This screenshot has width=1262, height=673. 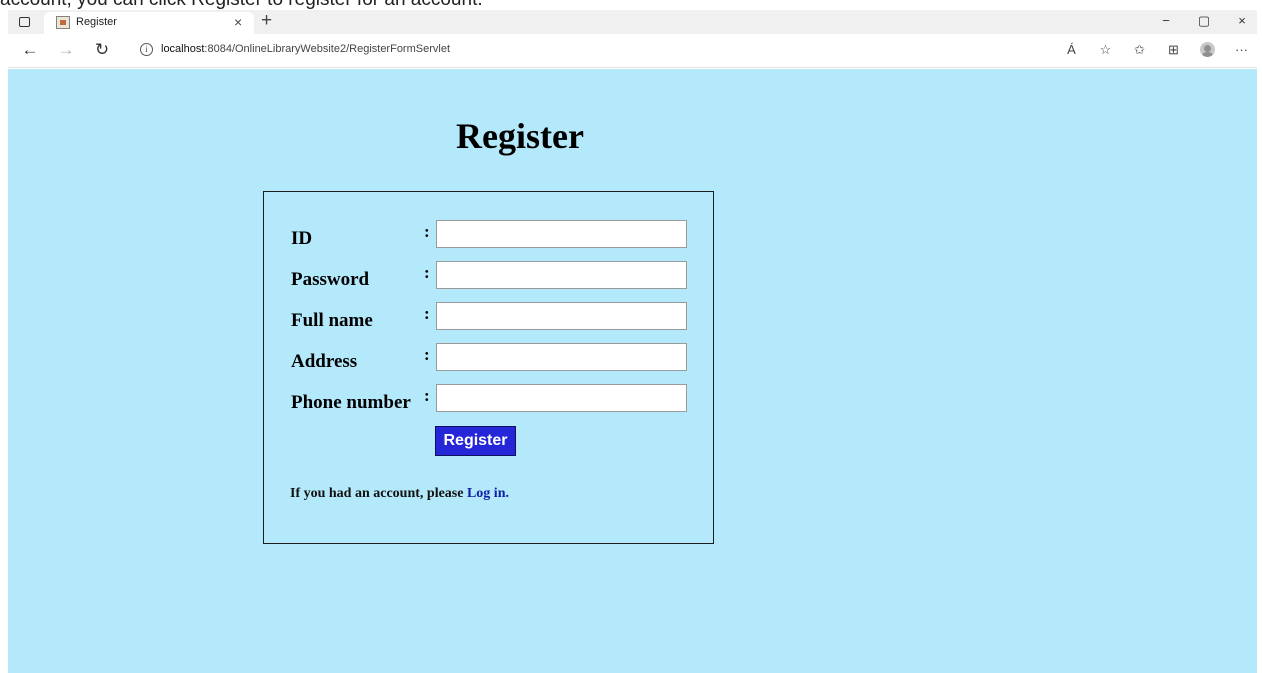 What do you see at coordinates (561, 357) in the screenshot?
I see `address-input` at bounding box center [561, 357].